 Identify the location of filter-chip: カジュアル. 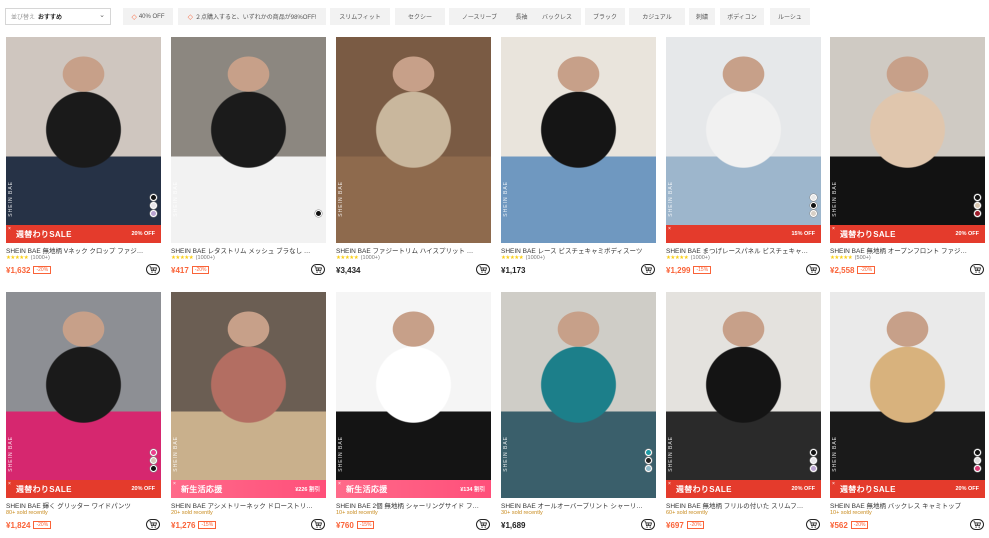
(657, 16).